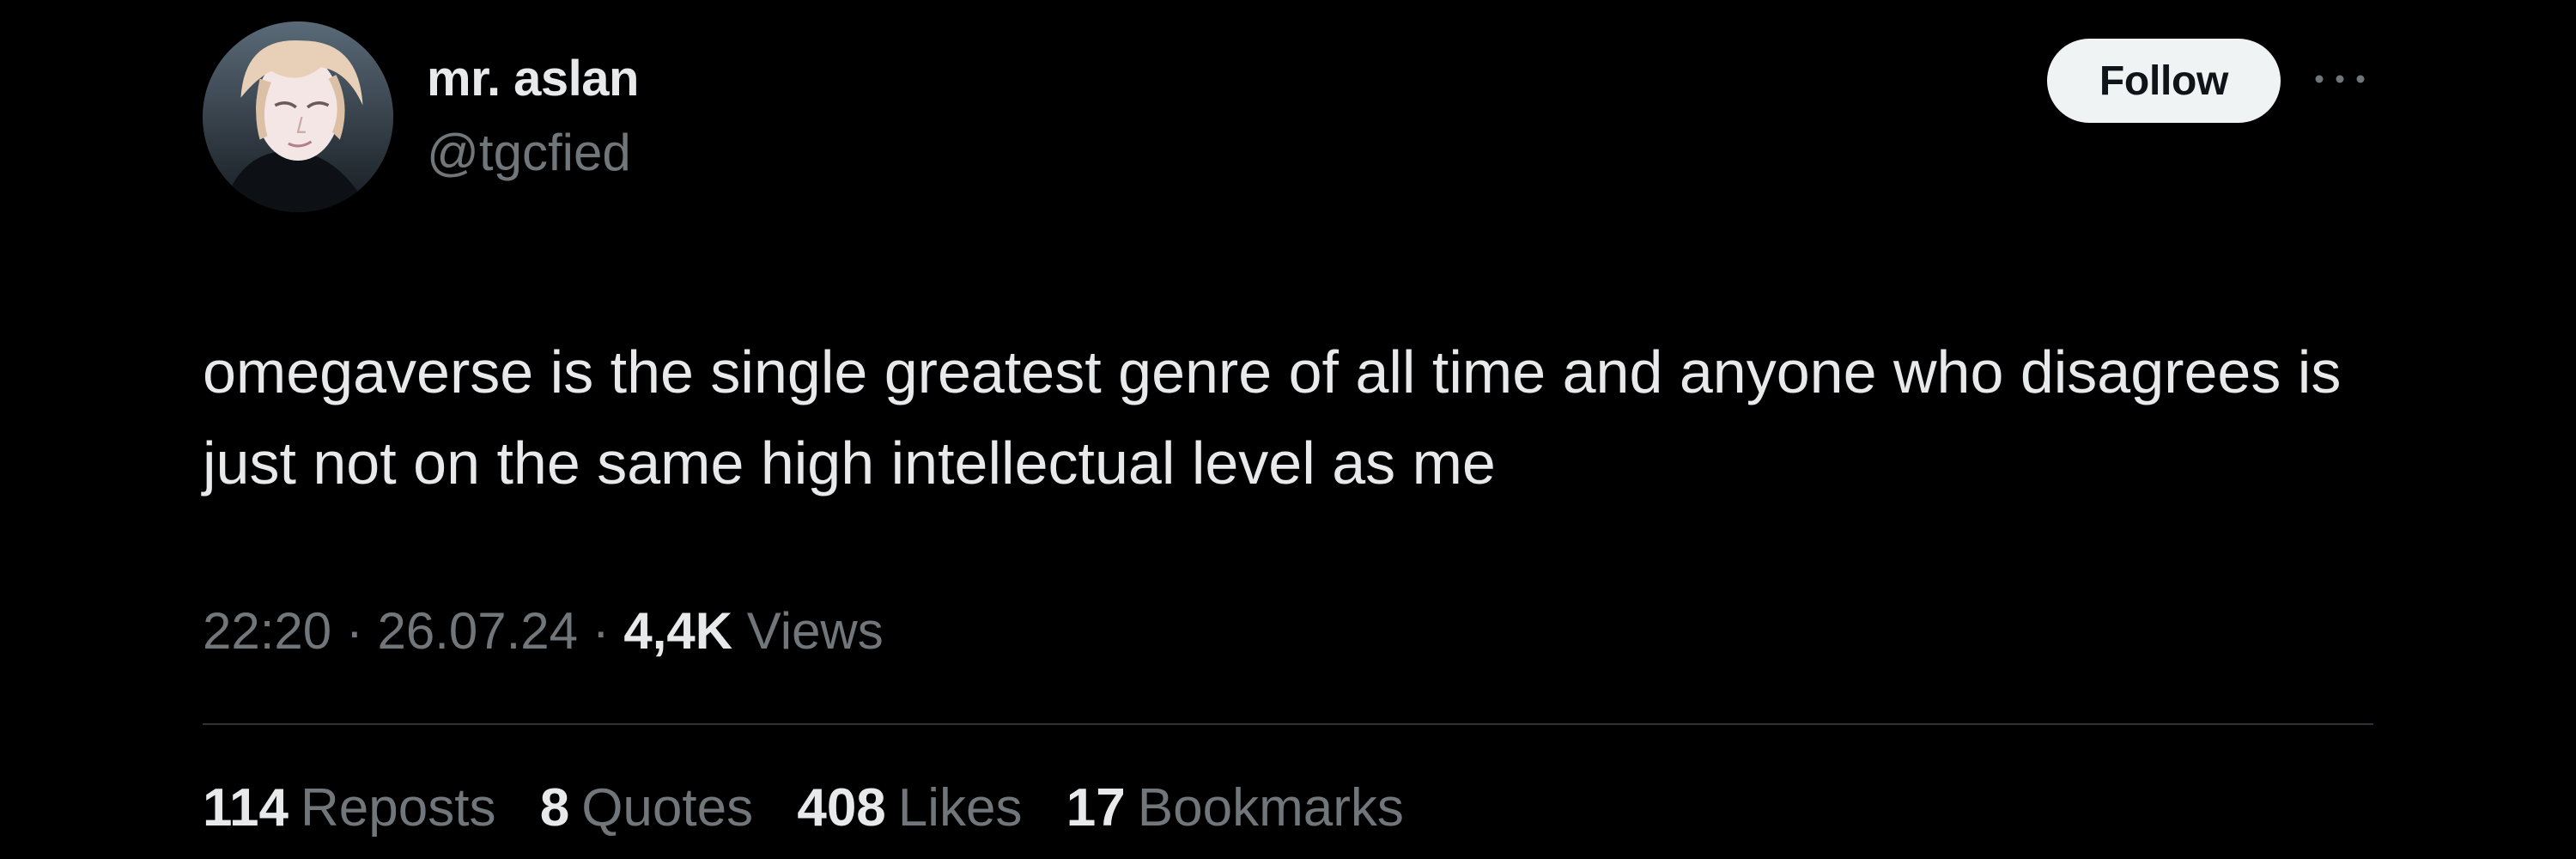  I want to click on engagement-stats: 114 Reposts 8 Quotes 408 Likes 17 Bookmarks, so click(818, 808).